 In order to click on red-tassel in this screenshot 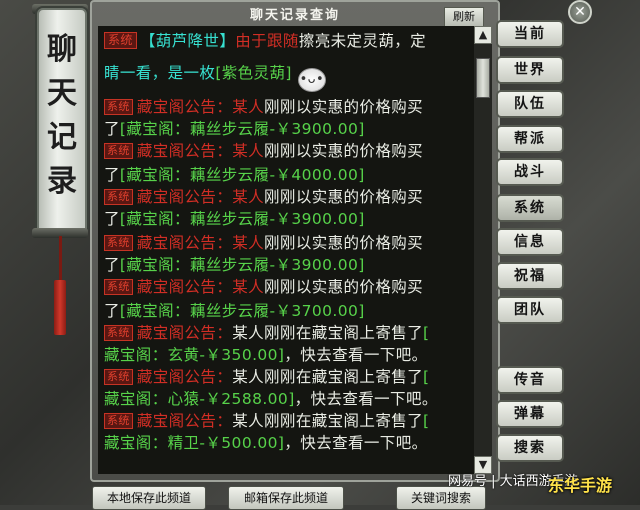, I will do `click(60, 307)`.